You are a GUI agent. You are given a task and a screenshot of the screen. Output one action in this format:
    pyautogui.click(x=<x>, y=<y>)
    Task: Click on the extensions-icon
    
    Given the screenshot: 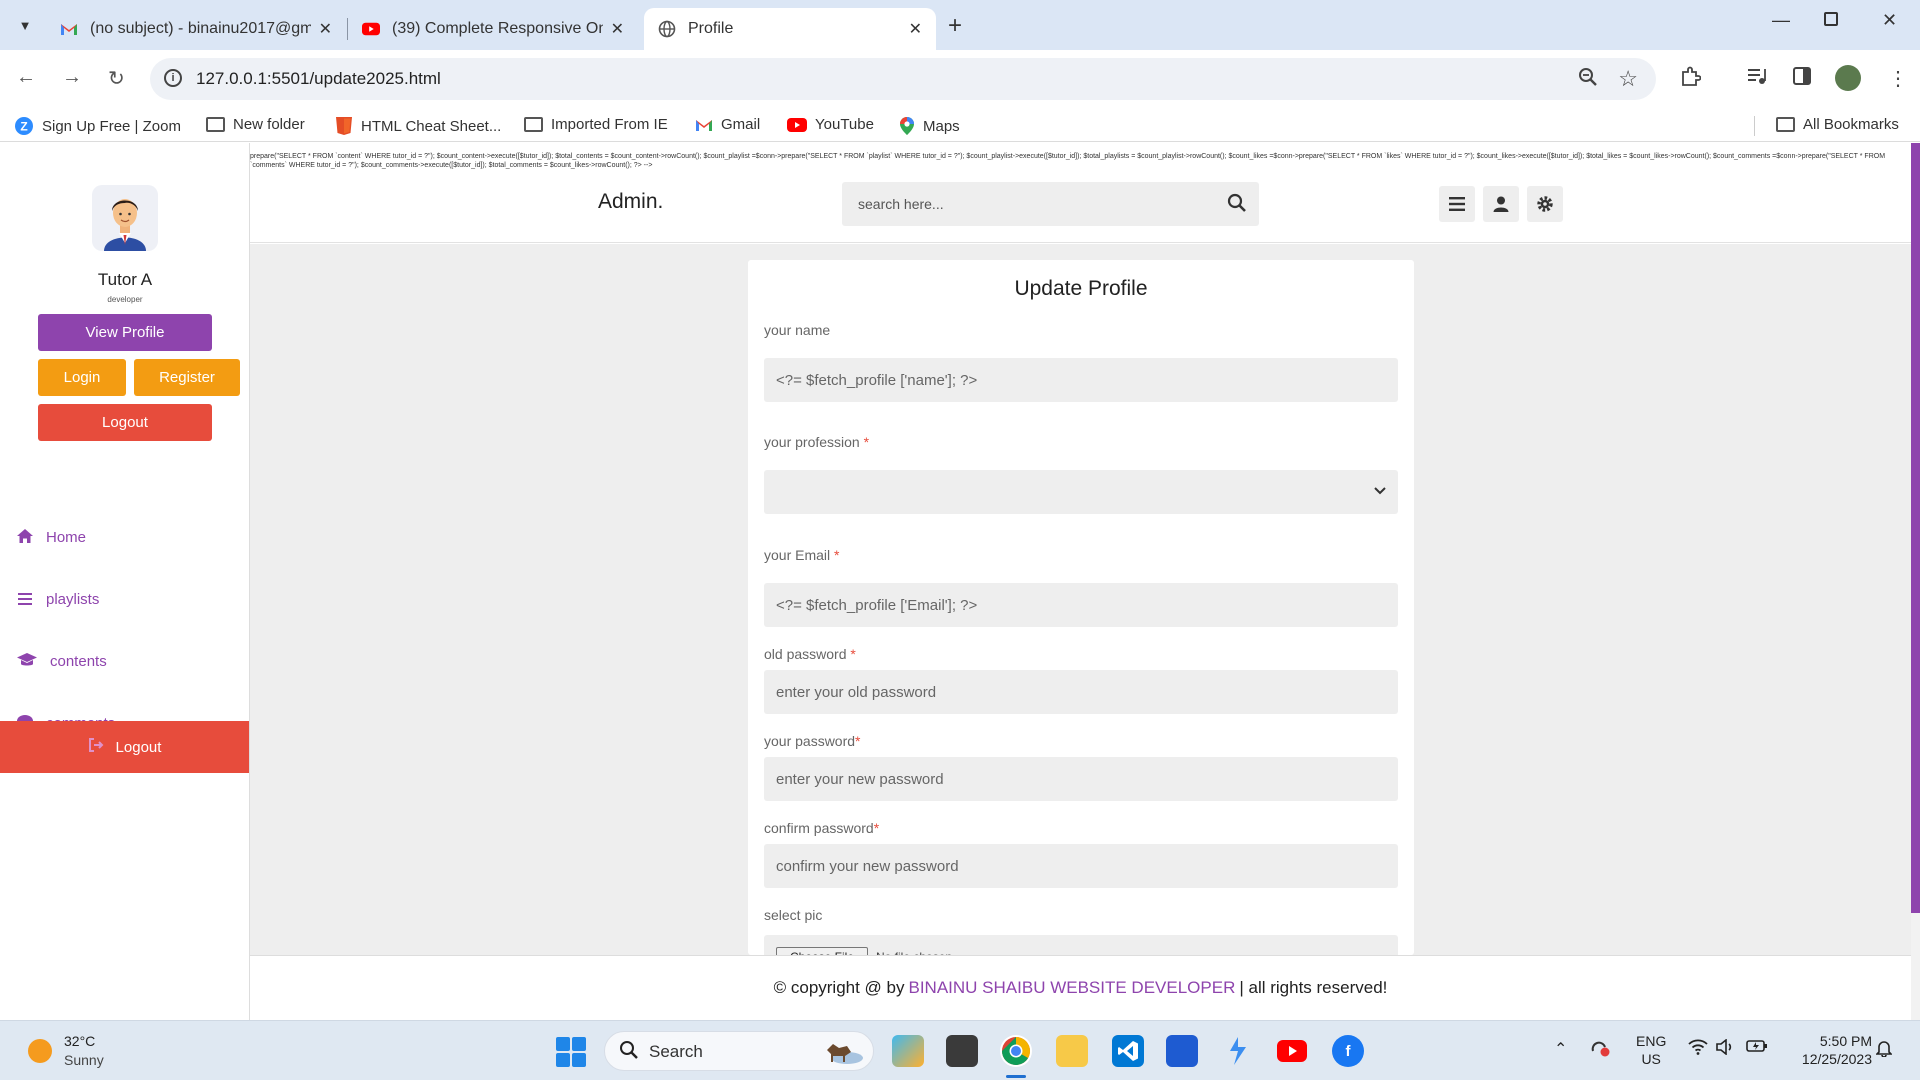 What is the action you would take?
    pyautogui.click(x=1690, y=80)
    